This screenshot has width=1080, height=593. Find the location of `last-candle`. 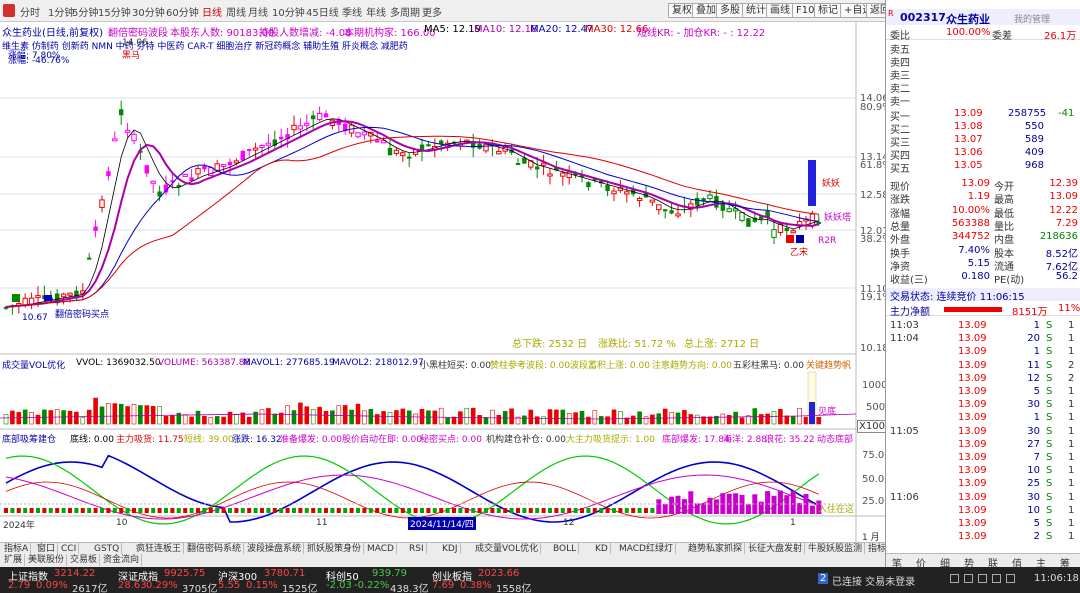

last-candle is located at coordinates (812, 183).